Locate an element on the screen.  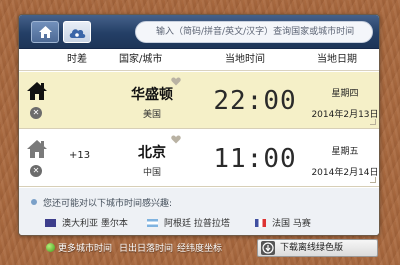
download-offline-button: 下载离线绿色版 is located at coordinates (317, 248).